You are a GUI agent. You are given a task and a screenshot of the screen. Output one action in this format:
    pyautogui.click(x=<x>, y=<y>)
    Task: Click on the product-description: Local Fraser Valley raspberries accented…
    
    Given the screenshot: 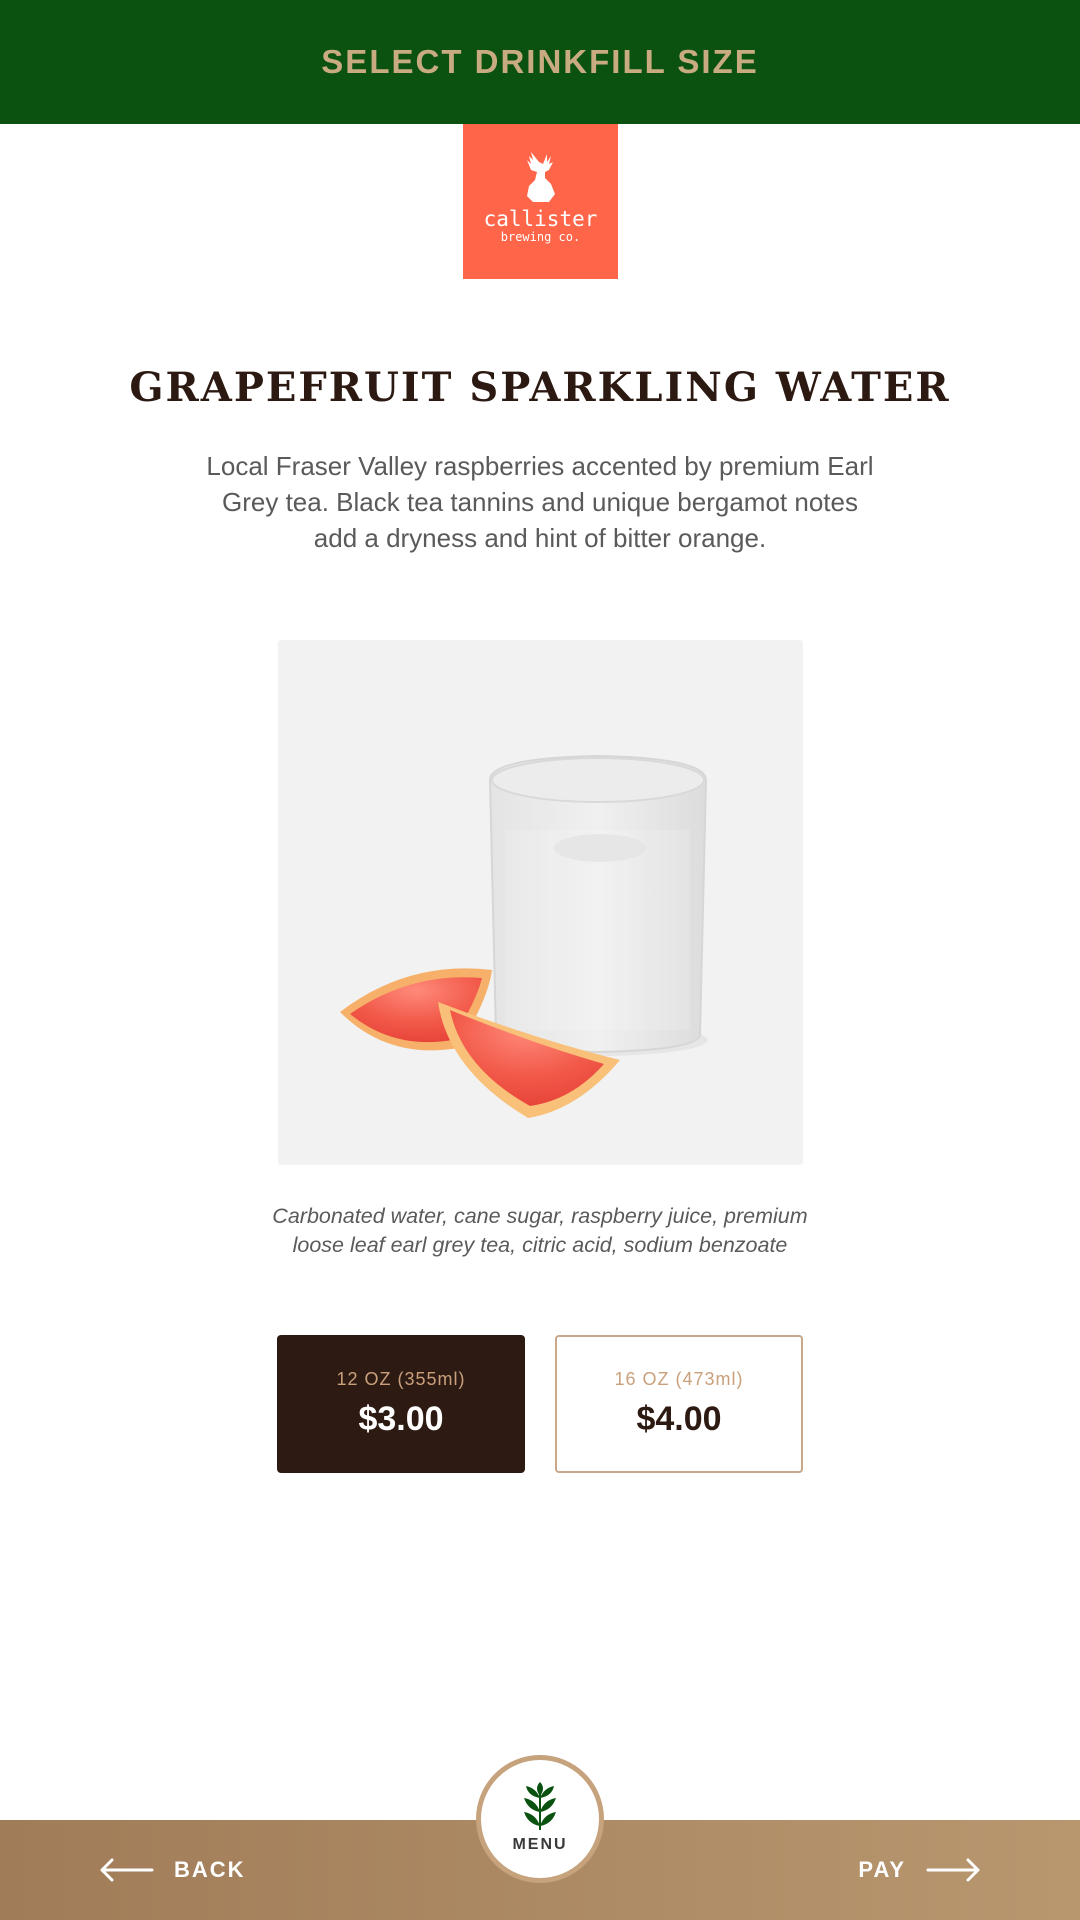 What is the action you would take?
    pyautogui.click(x=540, y=502)
    